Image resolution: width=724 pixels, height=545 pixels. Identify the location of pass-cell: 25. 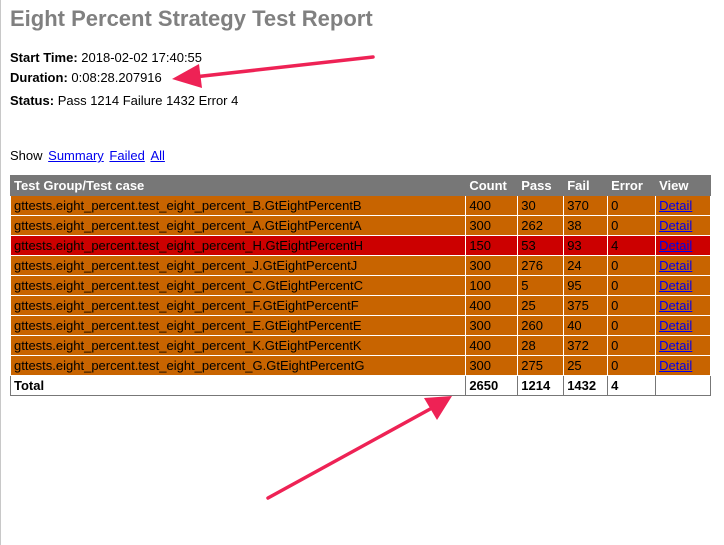
(541, 305).